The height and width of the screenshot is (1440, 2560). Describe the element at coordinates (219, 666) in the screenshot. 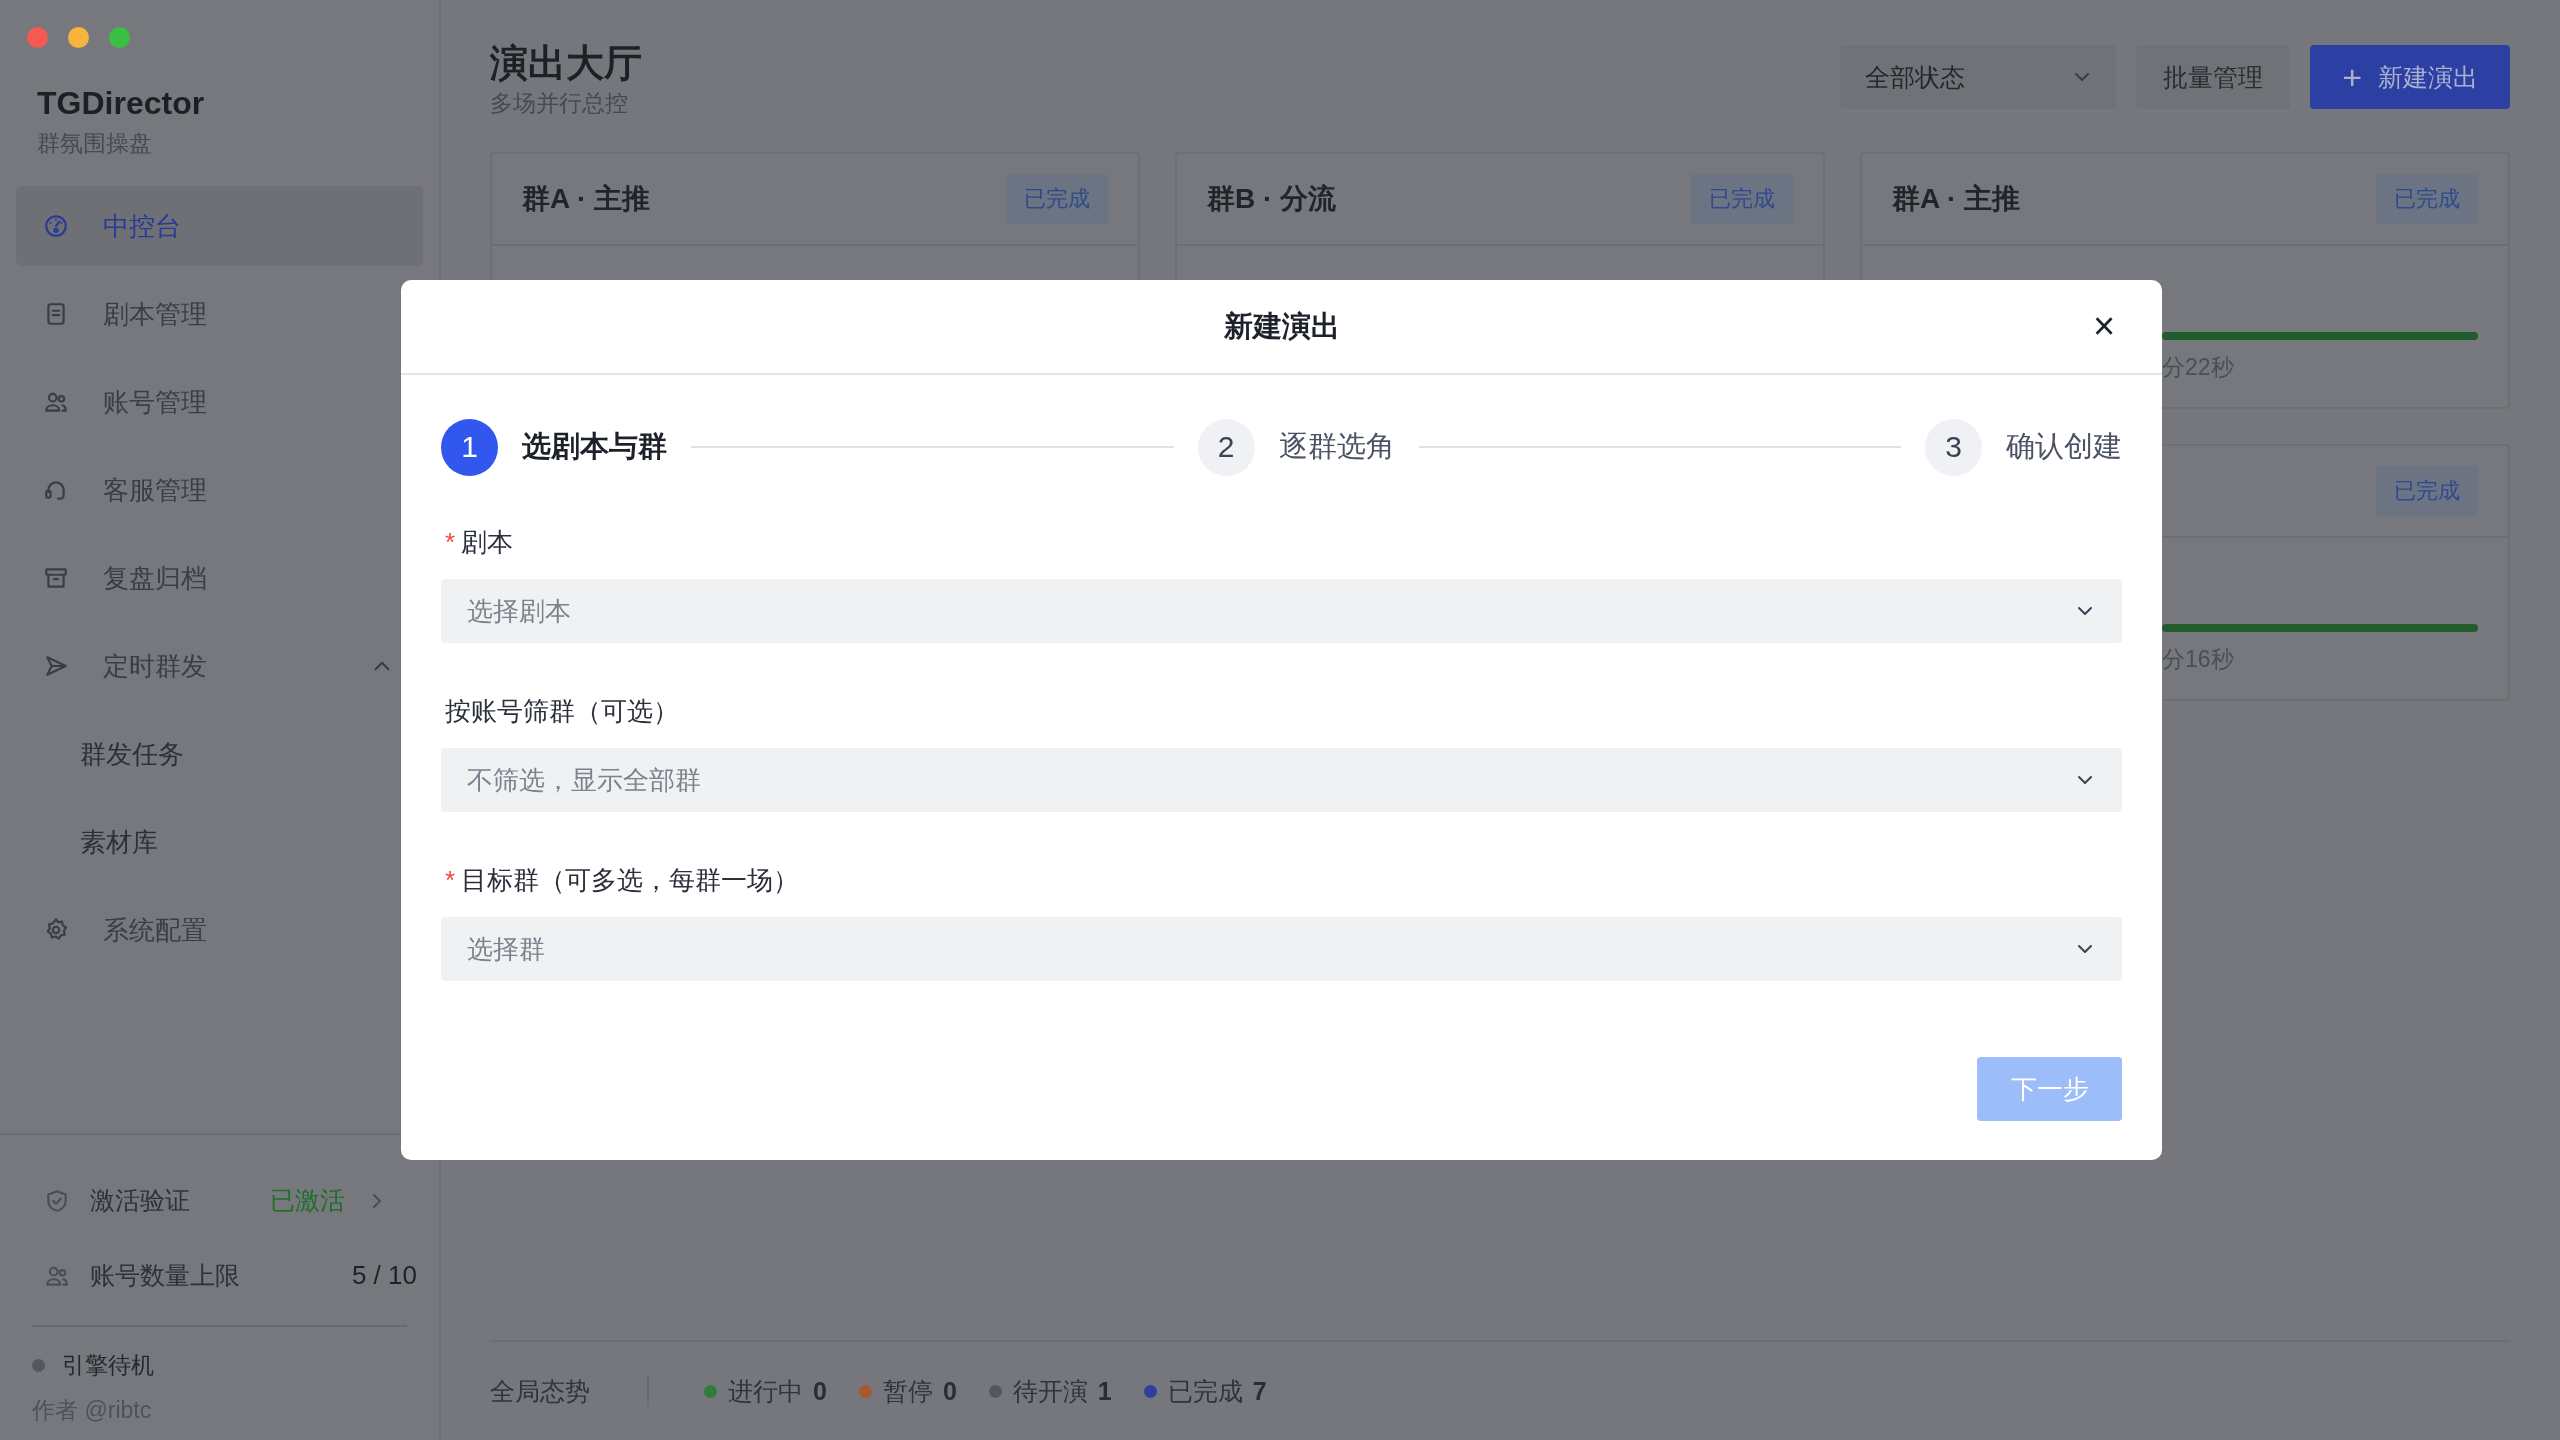

I see `nav-item: 定时群发` at that location.